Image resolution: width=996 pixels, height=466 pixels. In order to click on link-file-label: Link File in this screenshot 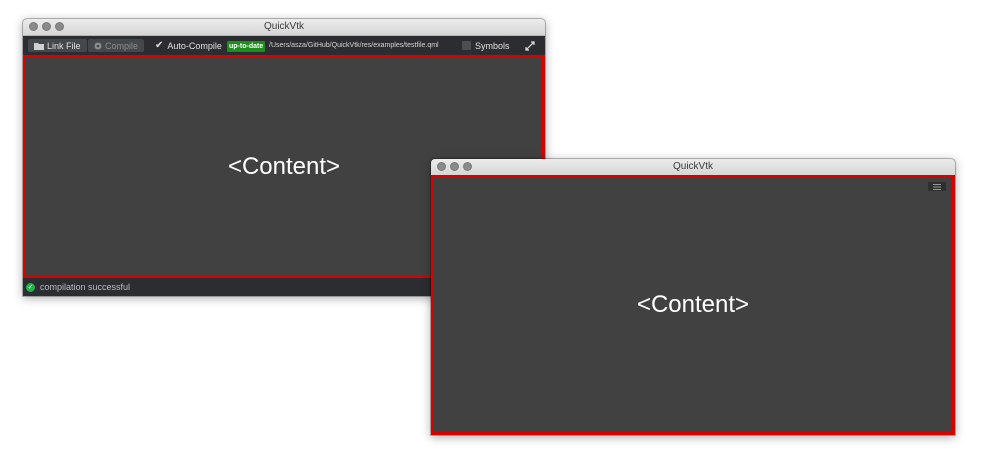, I will do `click(64, 45)`.